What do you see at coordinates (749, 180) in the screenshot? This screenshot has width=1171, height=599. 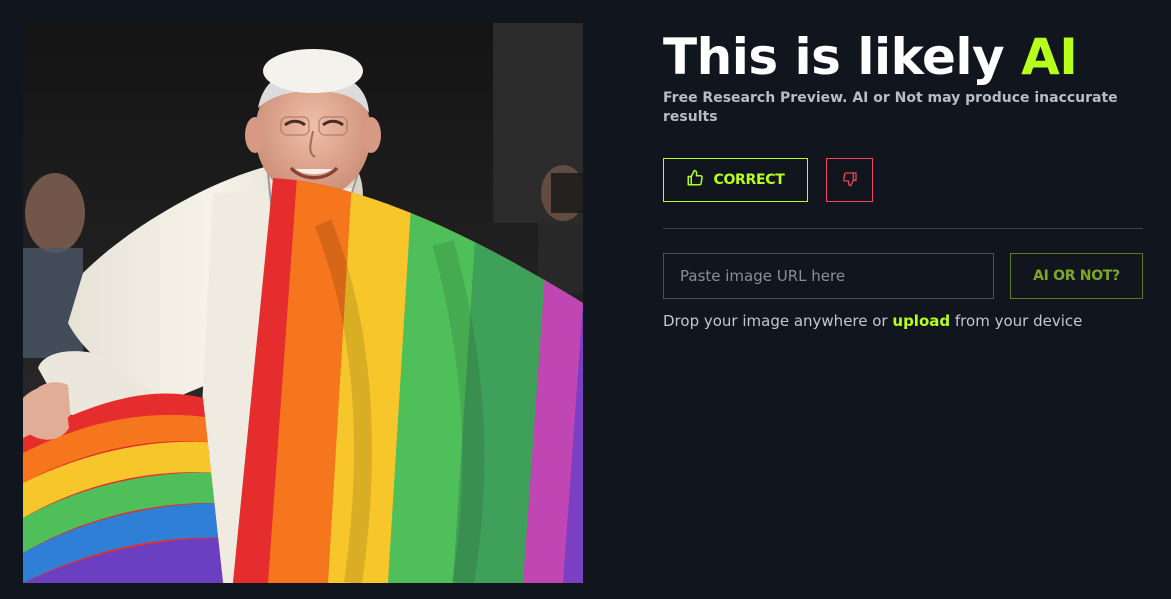 I see `correct-button-label: CORRECT` at bounding box center [749, 180].